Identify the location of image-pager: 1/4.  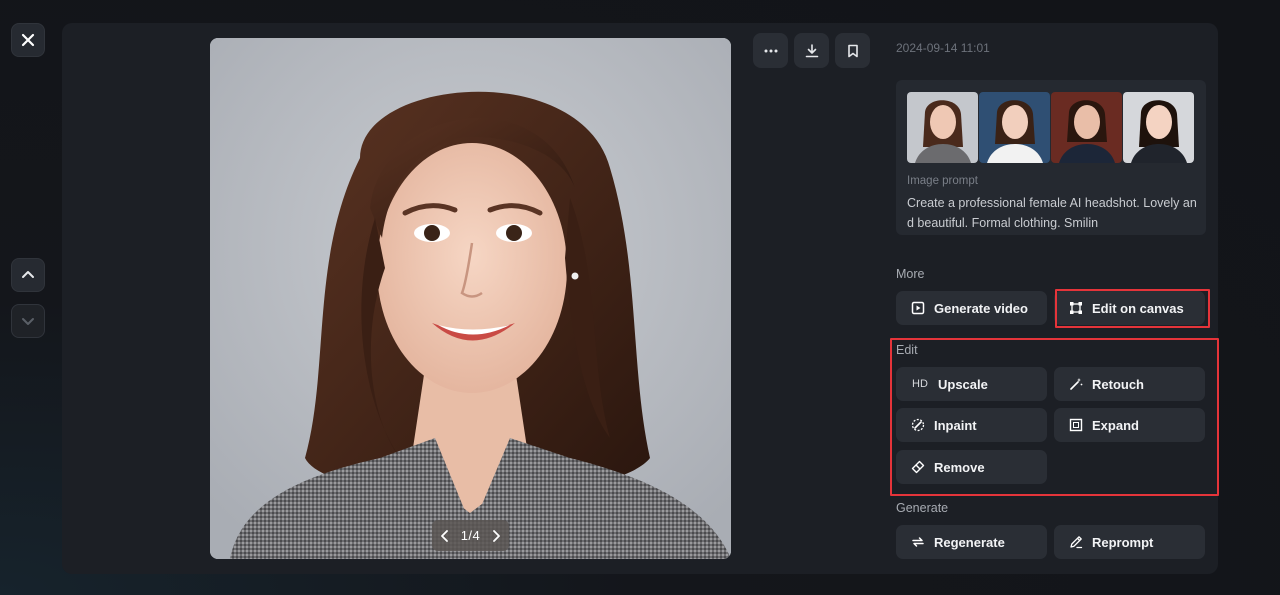
(470, 535).